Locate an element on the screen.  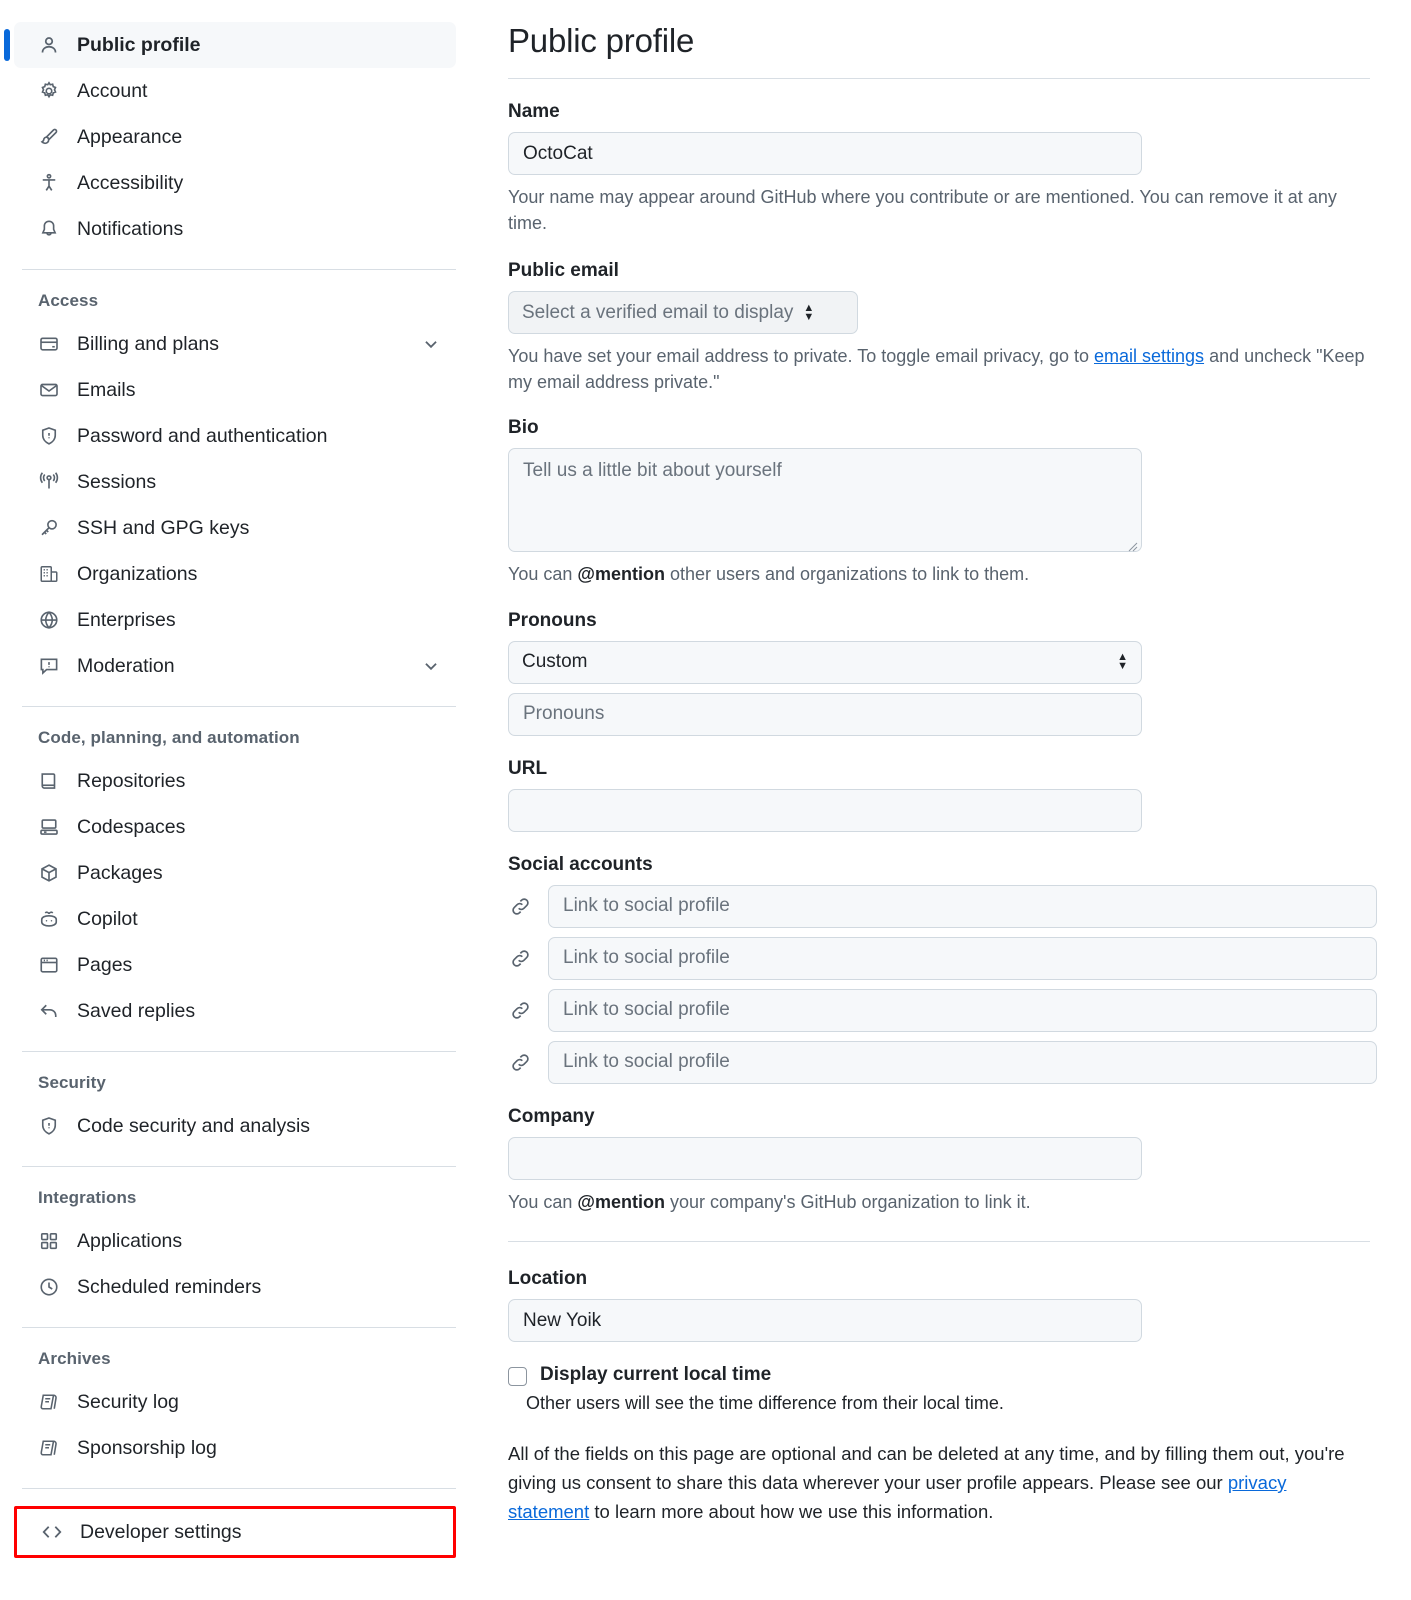
sidebar-item-label: Code security and analysis is located at coordinates (194, 1125).